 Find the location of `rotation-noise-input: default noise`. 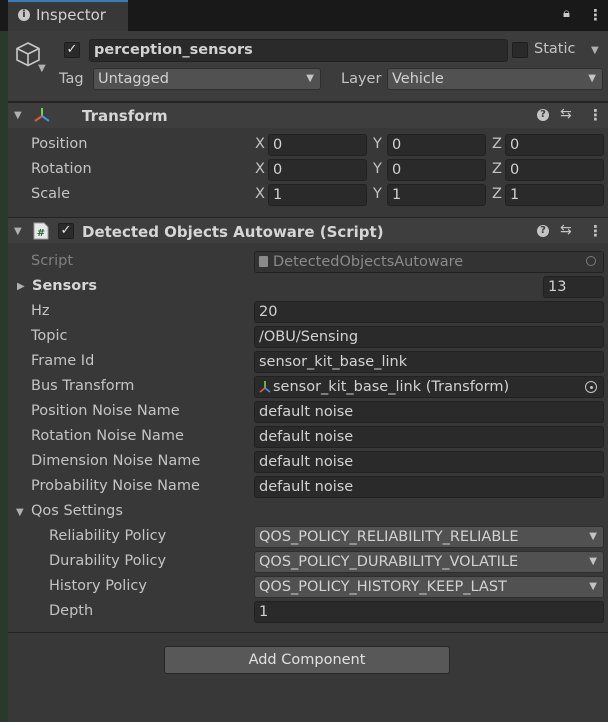

rotation-noise-input: default noise is located at coordinates (429, 437).